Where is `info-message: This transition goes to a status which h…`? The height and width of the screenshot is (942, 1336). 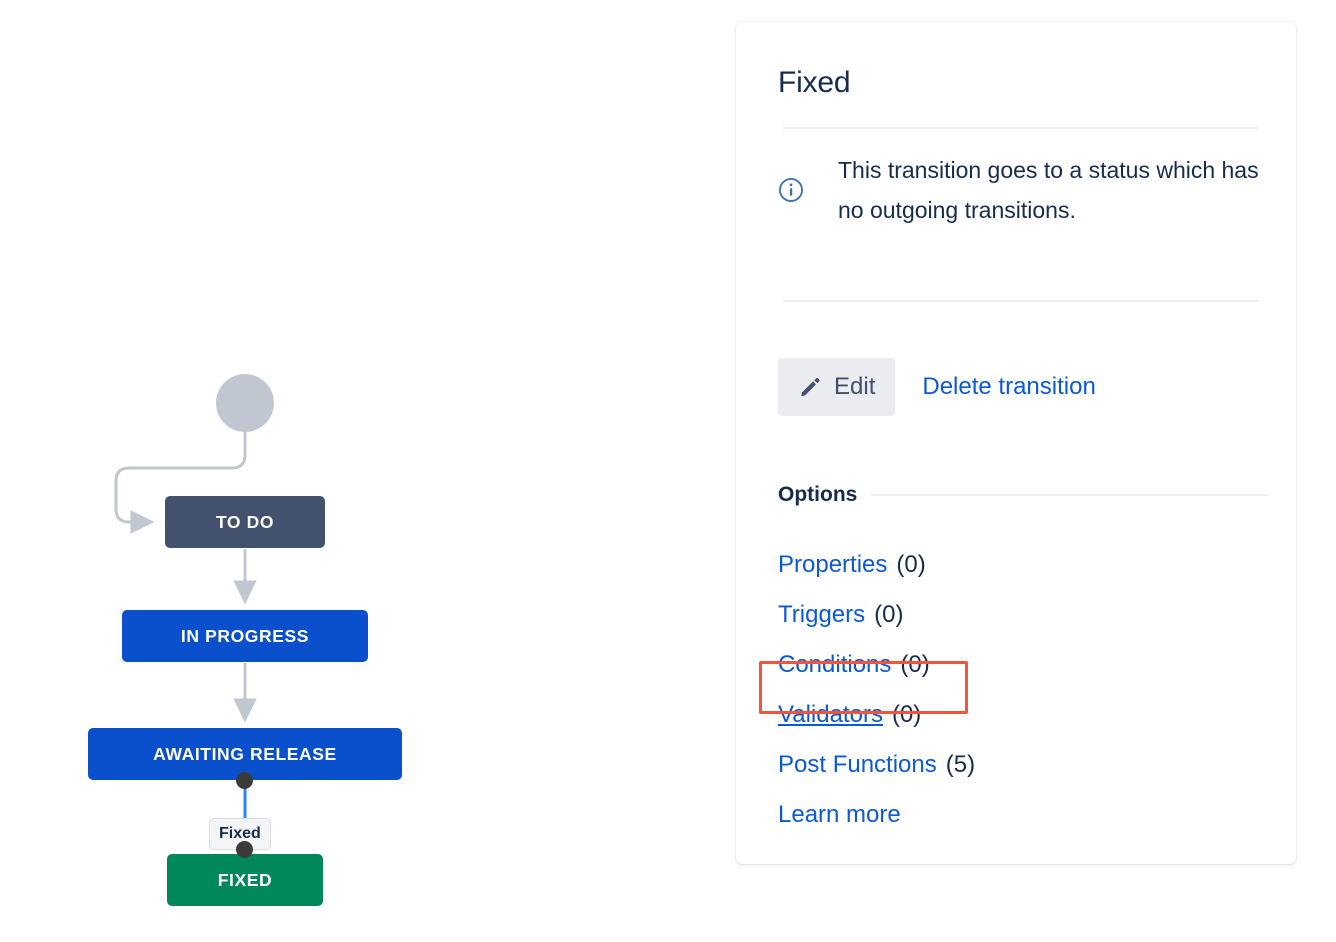
info-message: This transition goes to a status which h… is located at coordinates (1023, 190).